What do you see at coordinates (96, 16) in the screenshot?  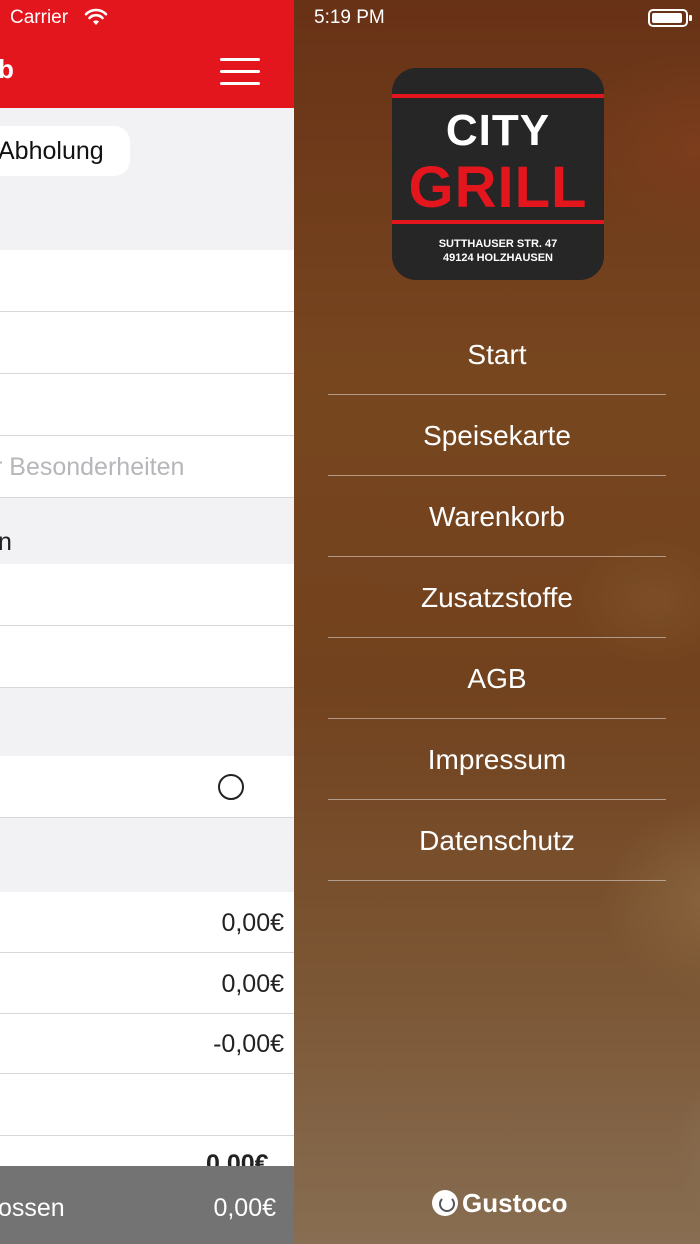 I see `wifi-icon` at bounding box center [96, 16].